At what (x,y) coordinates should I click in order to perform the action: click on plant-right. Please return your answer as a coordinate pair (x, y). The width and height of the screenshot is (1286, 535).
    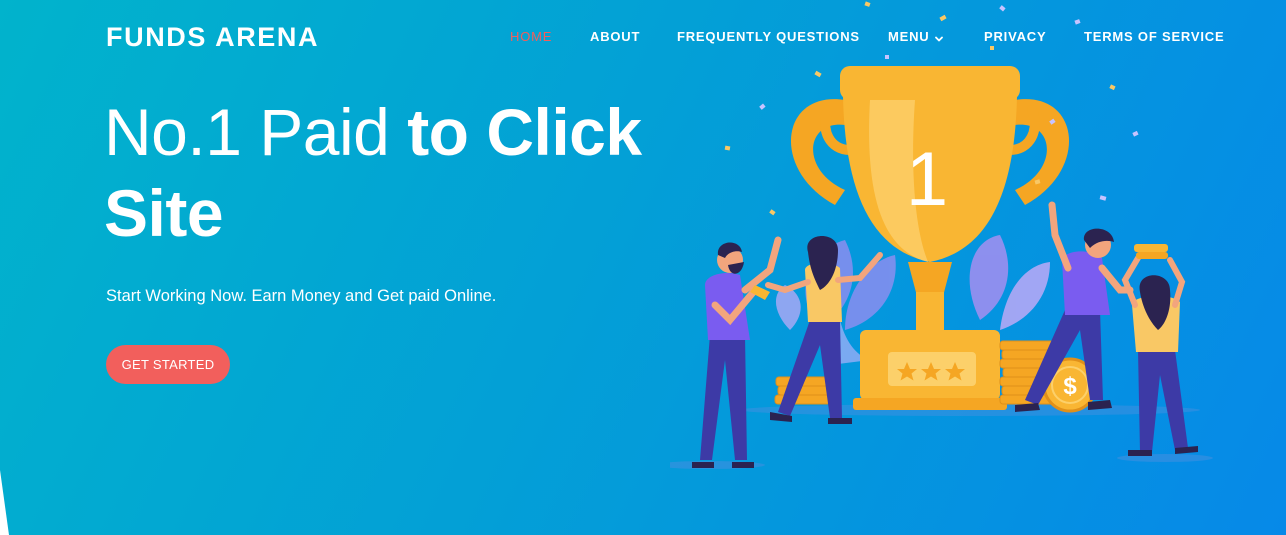
    Looking at the image, I should click on (1009, 282).